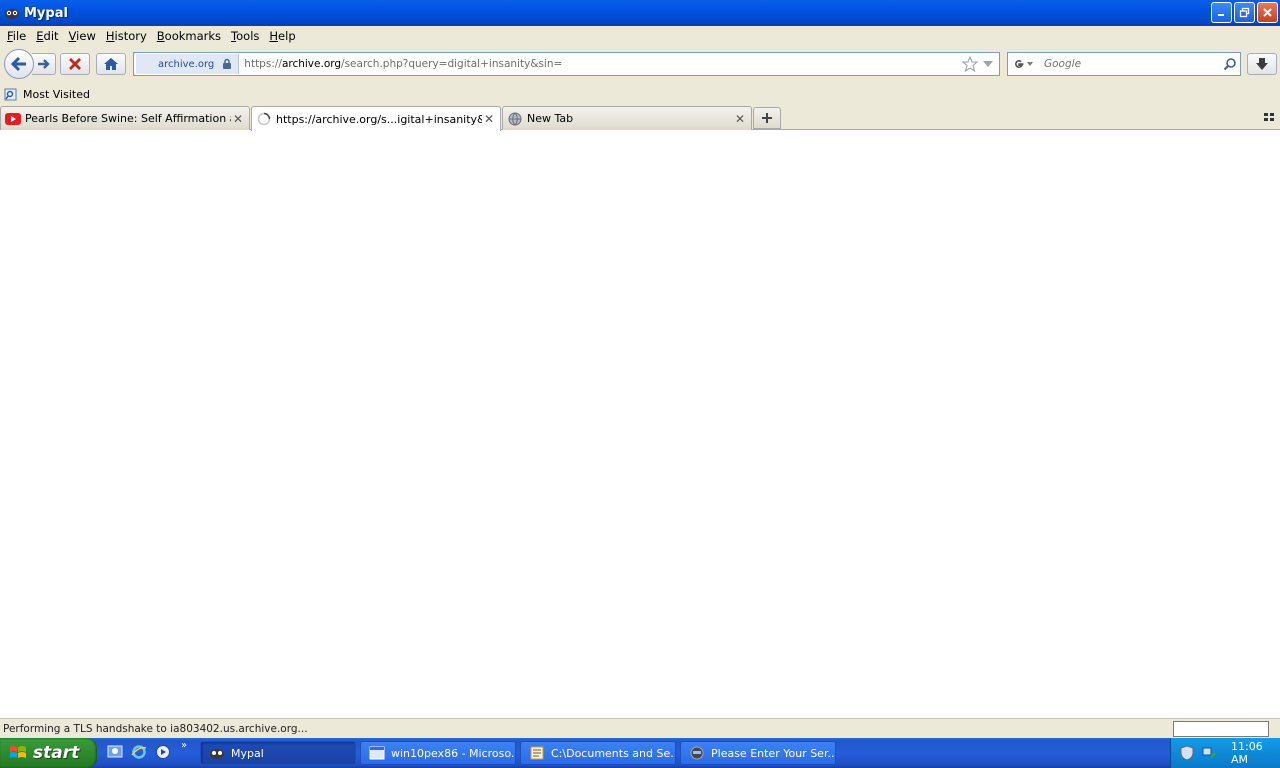 The image size is (1280, 768). Describe the element at coordinates (217, 753) in the screenshot. I see `mypal-icon` at that location.